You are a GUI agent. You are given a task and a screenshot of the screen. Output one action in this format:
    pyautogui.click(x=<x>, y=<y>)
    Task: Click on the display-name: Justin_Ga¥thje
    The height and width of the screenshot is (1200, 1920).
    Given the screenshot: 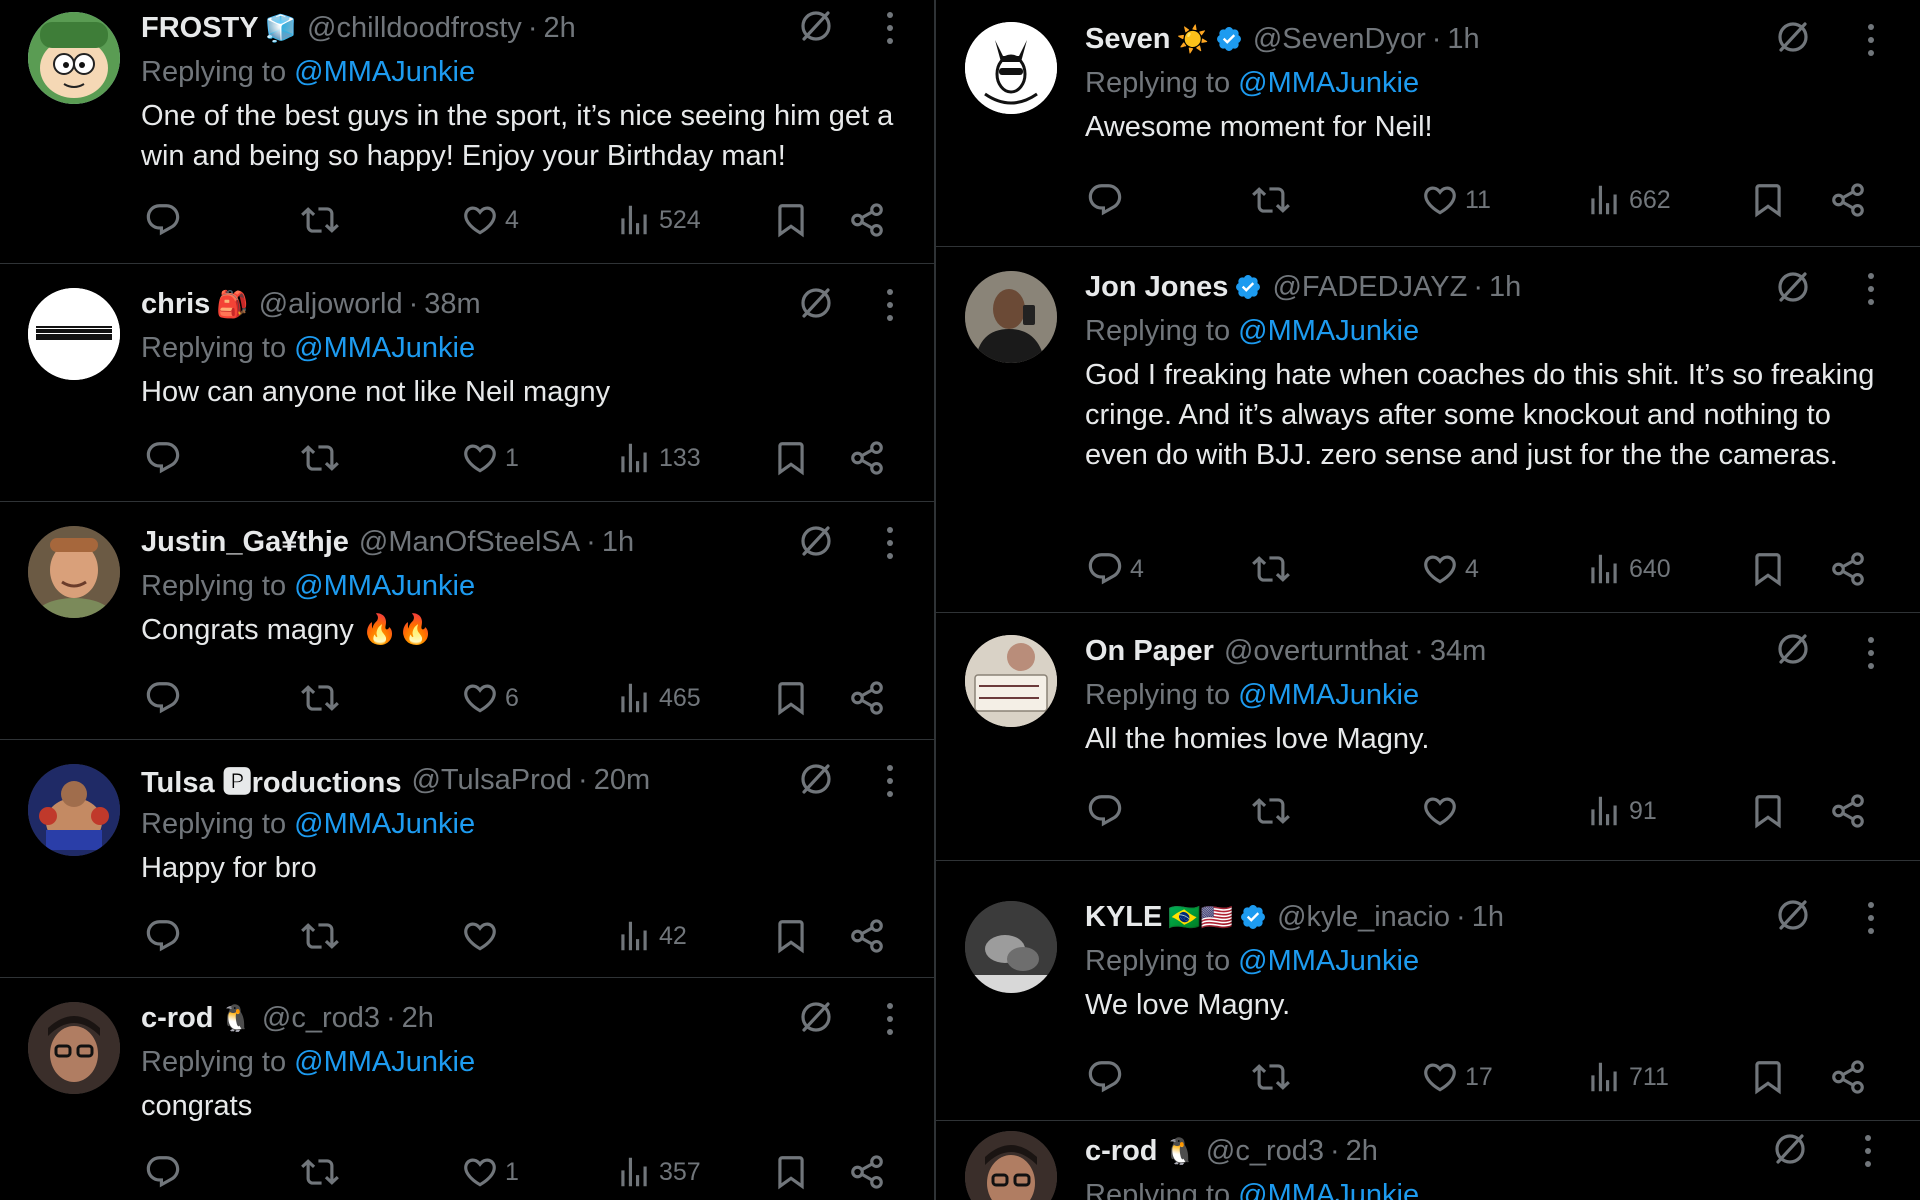 What is the action you would take?
    pyautogui.click(x=245, y=542)
    